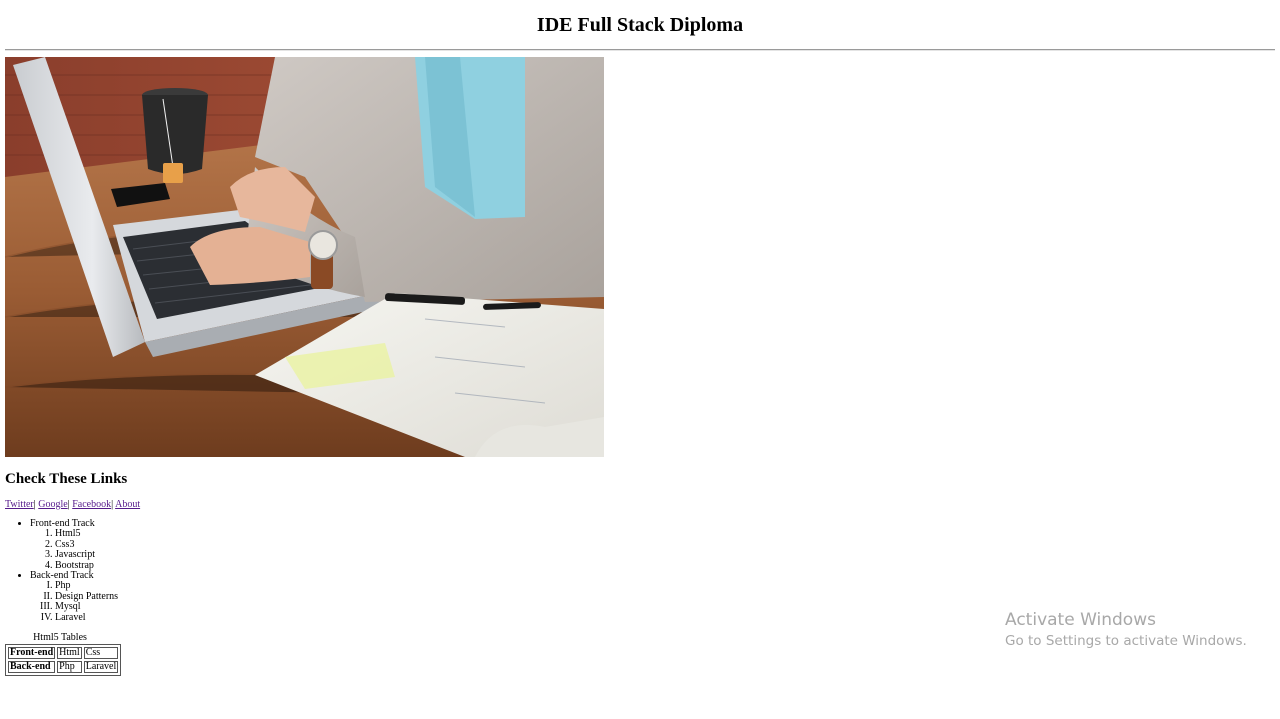 The image size is (1280, 719). What do you see at coordinates (86, 617) in the screenshot?
I see `list-item: Laravel` at bounding box center [86, 617].